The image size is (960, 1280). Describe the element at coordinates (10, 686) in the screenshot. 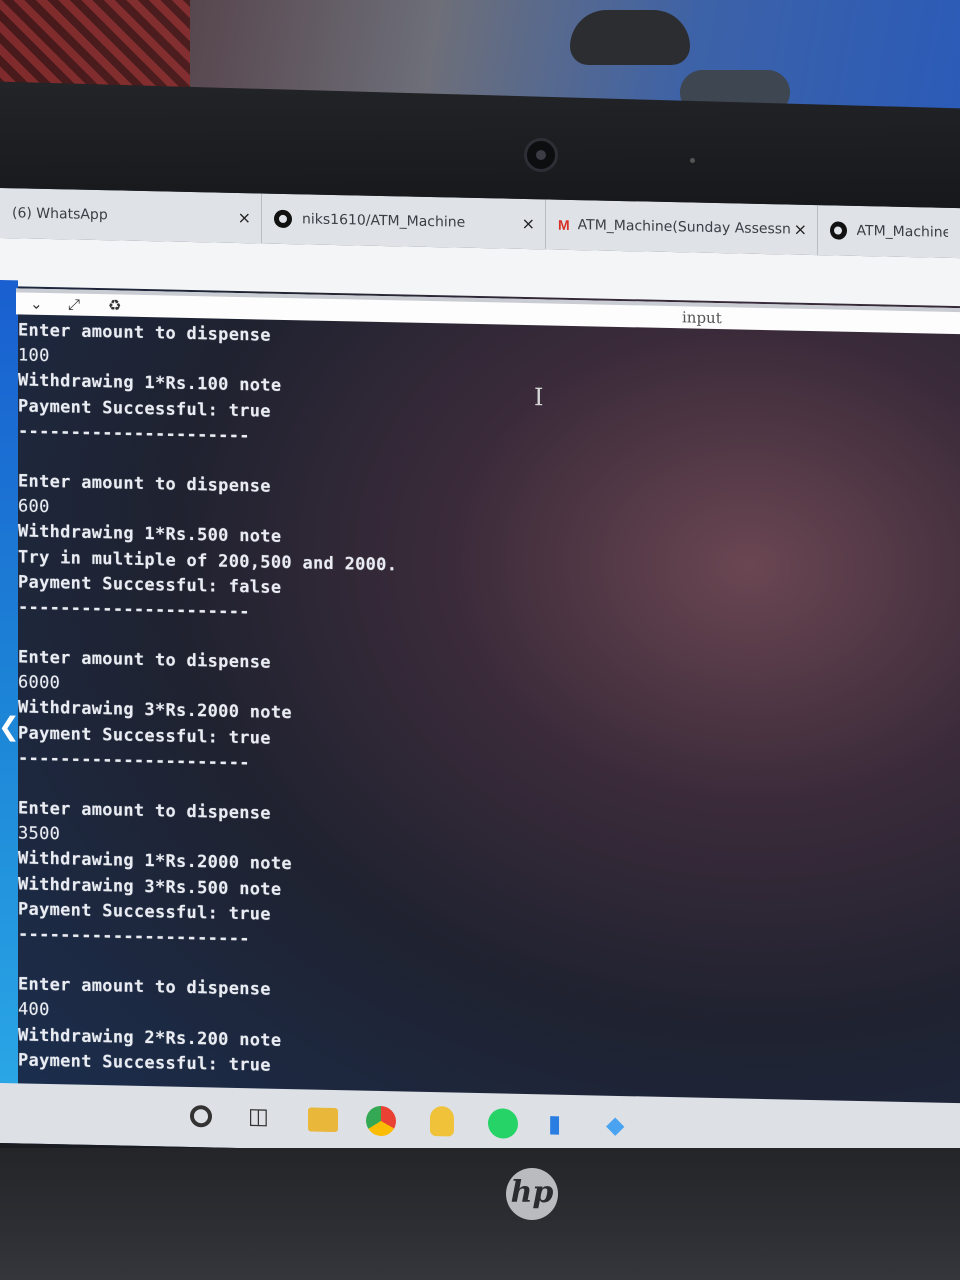

I see `ide-sidebar: ❮` at that location.